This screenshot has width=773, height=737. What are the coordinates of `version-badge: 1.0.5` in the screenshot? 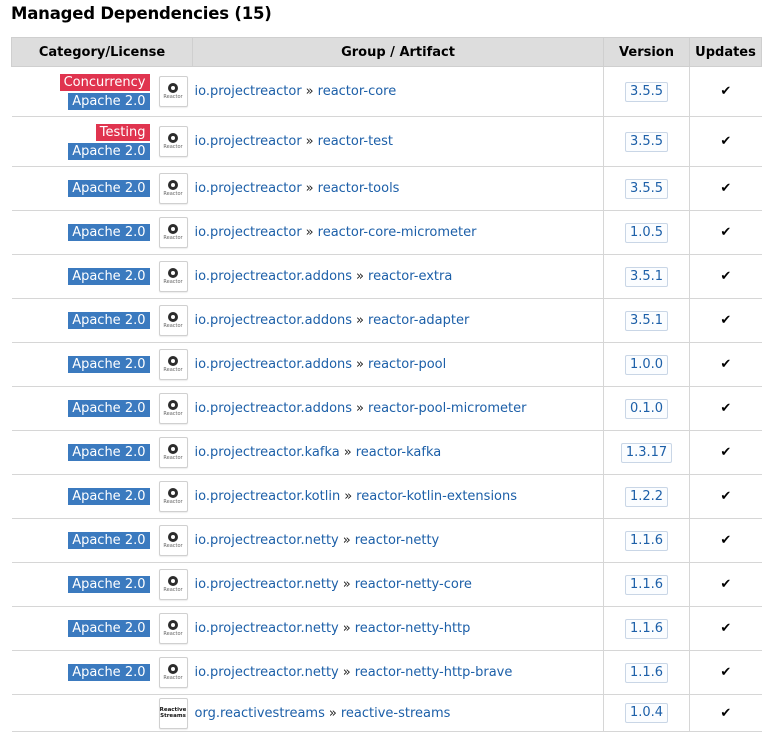 It's located at (646, 232).